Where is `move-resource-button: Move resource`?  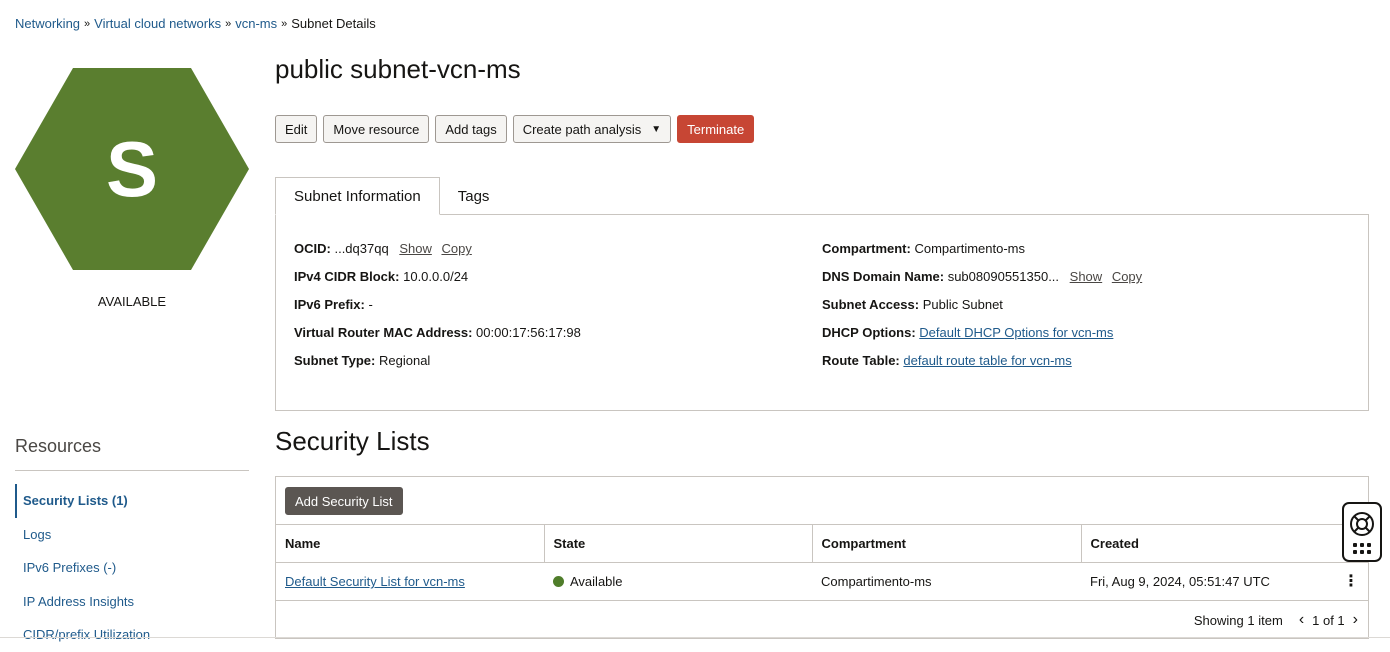 move-resource-button: Move resource is located at coordinates (376, 129).